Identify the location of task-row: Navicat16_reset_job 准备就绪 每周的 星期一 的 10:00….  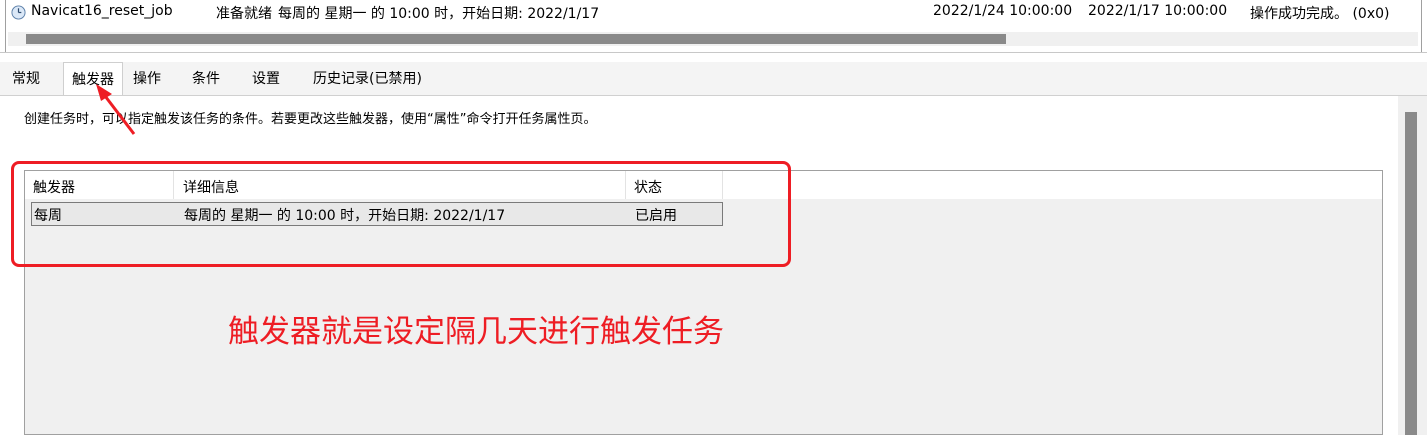
(713, 13).